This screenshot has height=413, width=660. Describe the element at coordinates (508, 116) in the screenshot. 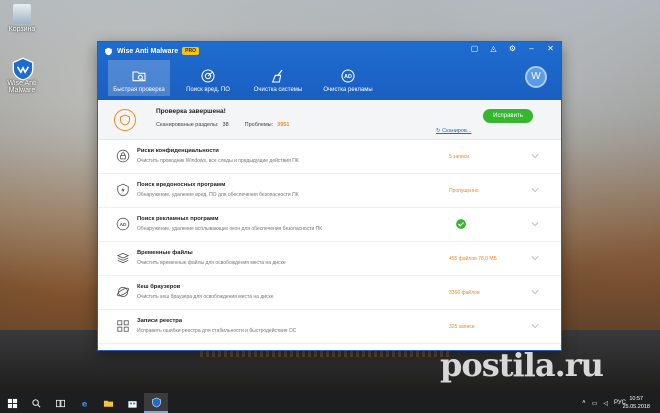

I see `fix-button: Исправить` at that location.